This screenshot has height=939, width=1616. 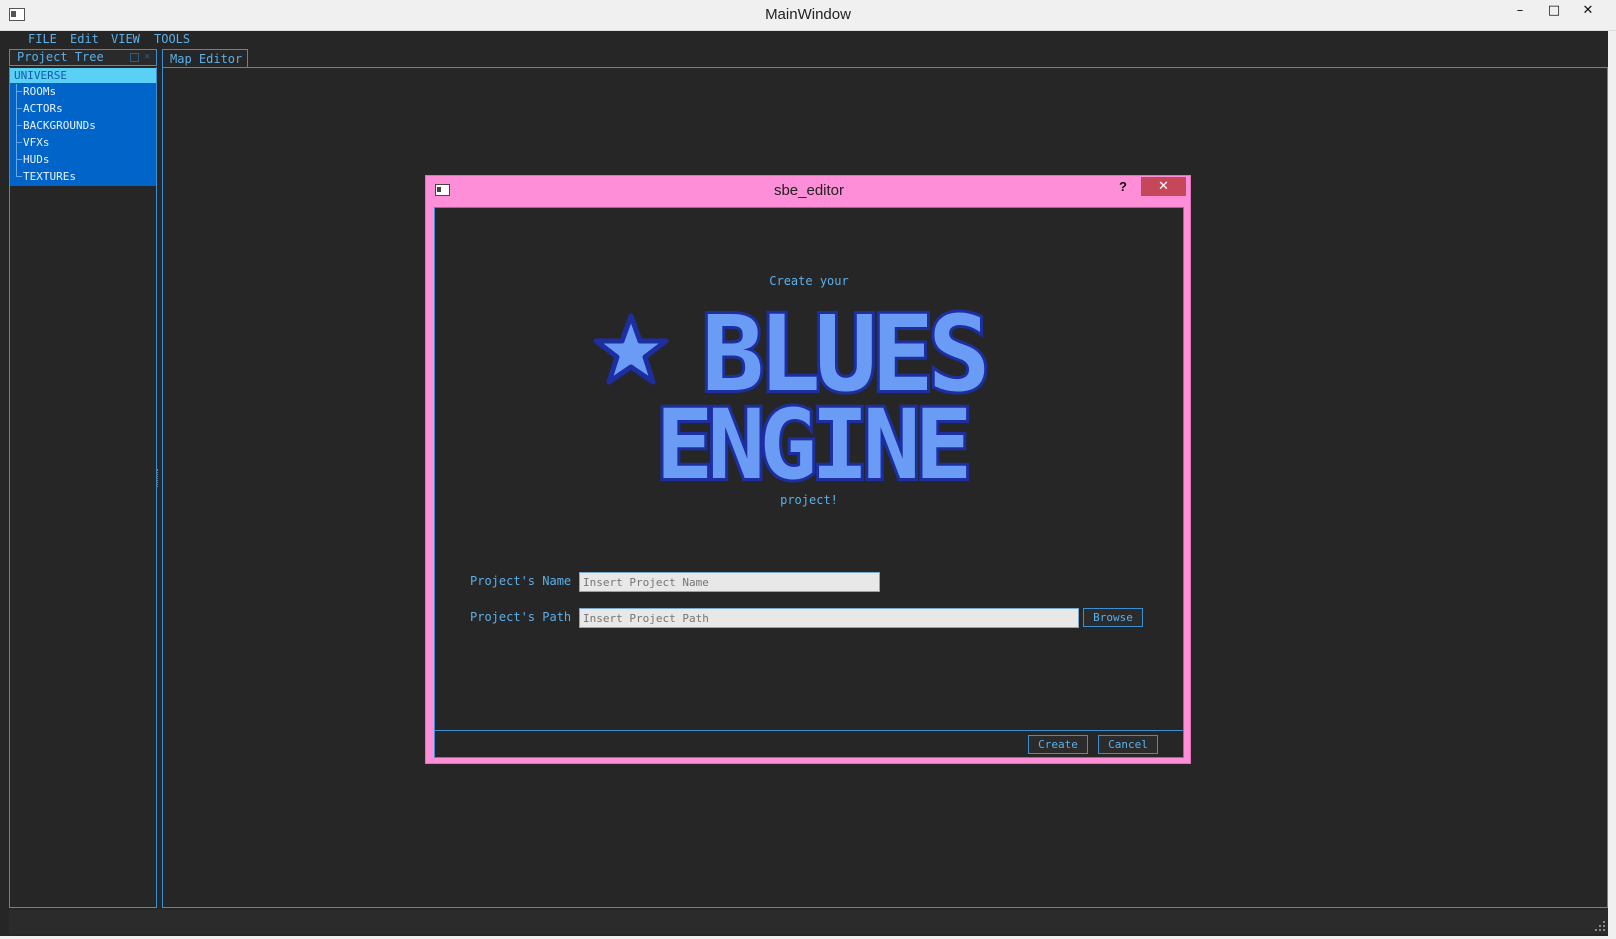 What do you see at coordinates (521, 581) in the screenshot?
I see `project-name-label: Project's Name` at bounding box center [521, 581].